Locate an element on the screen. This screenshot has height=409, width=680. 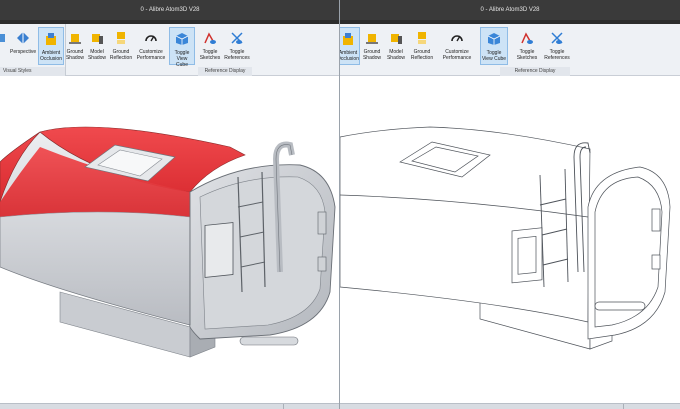
view-button is located at coordinates (5, 46).